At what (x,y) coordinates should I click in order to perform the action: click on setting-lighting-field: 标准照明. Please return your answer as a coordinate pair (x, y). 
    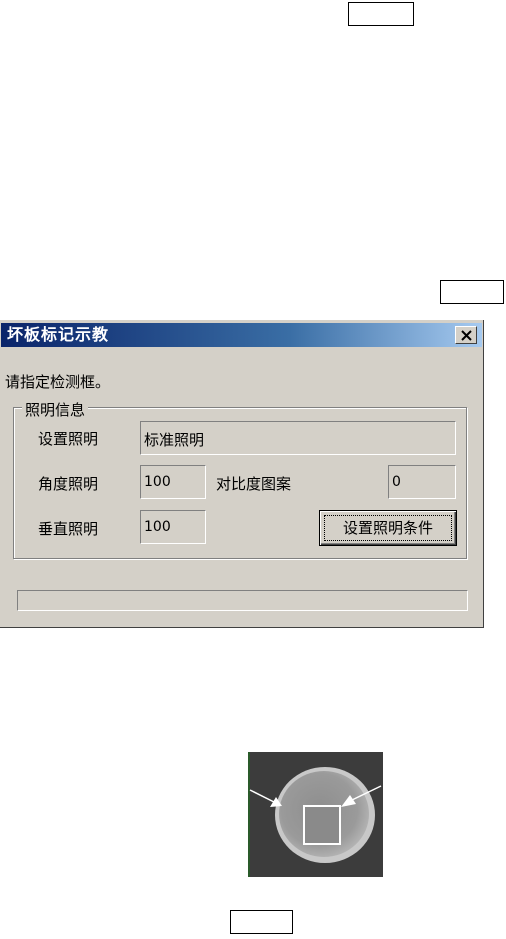
    Looking at the image, I should click on (298, 438).